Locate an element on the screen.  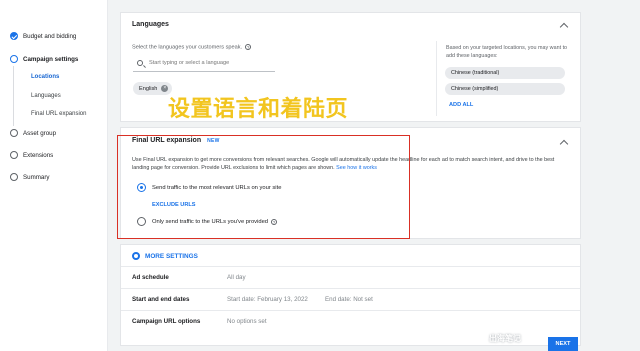
sidebar-subitem-languages: Languages is located at coordinates (46, 96).